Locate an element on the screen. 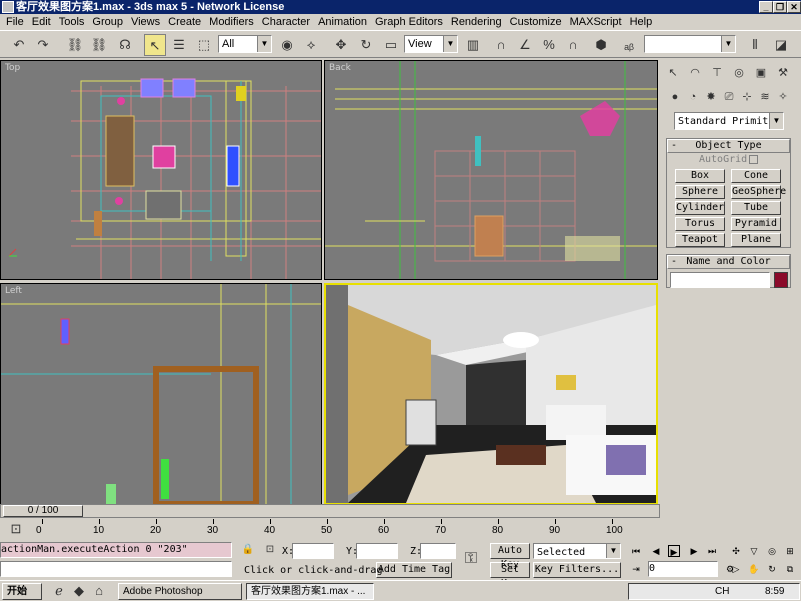  create-torus-button: Torus is located at coordinates (700, 224).